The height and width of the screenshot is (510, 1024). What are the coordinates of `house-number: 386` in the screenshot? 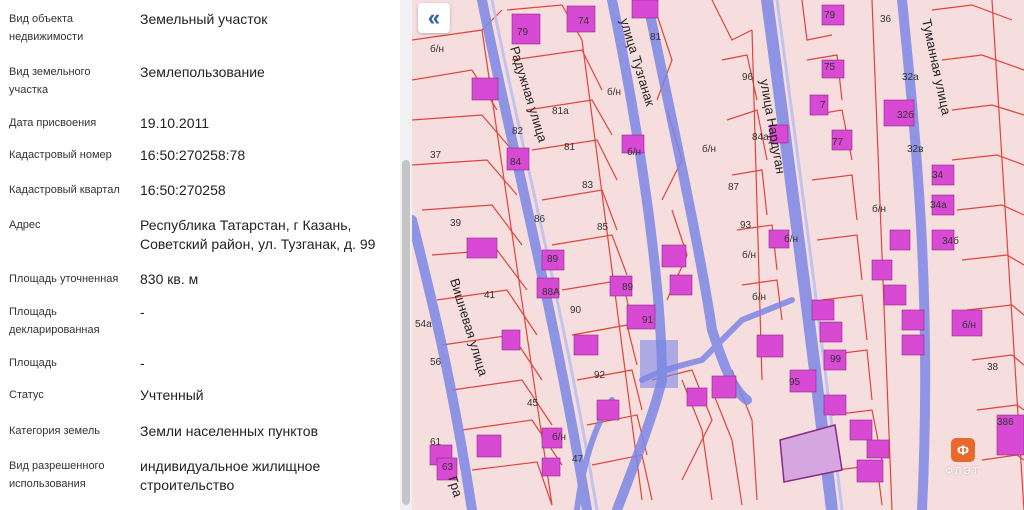 It's located at (1005, 422).